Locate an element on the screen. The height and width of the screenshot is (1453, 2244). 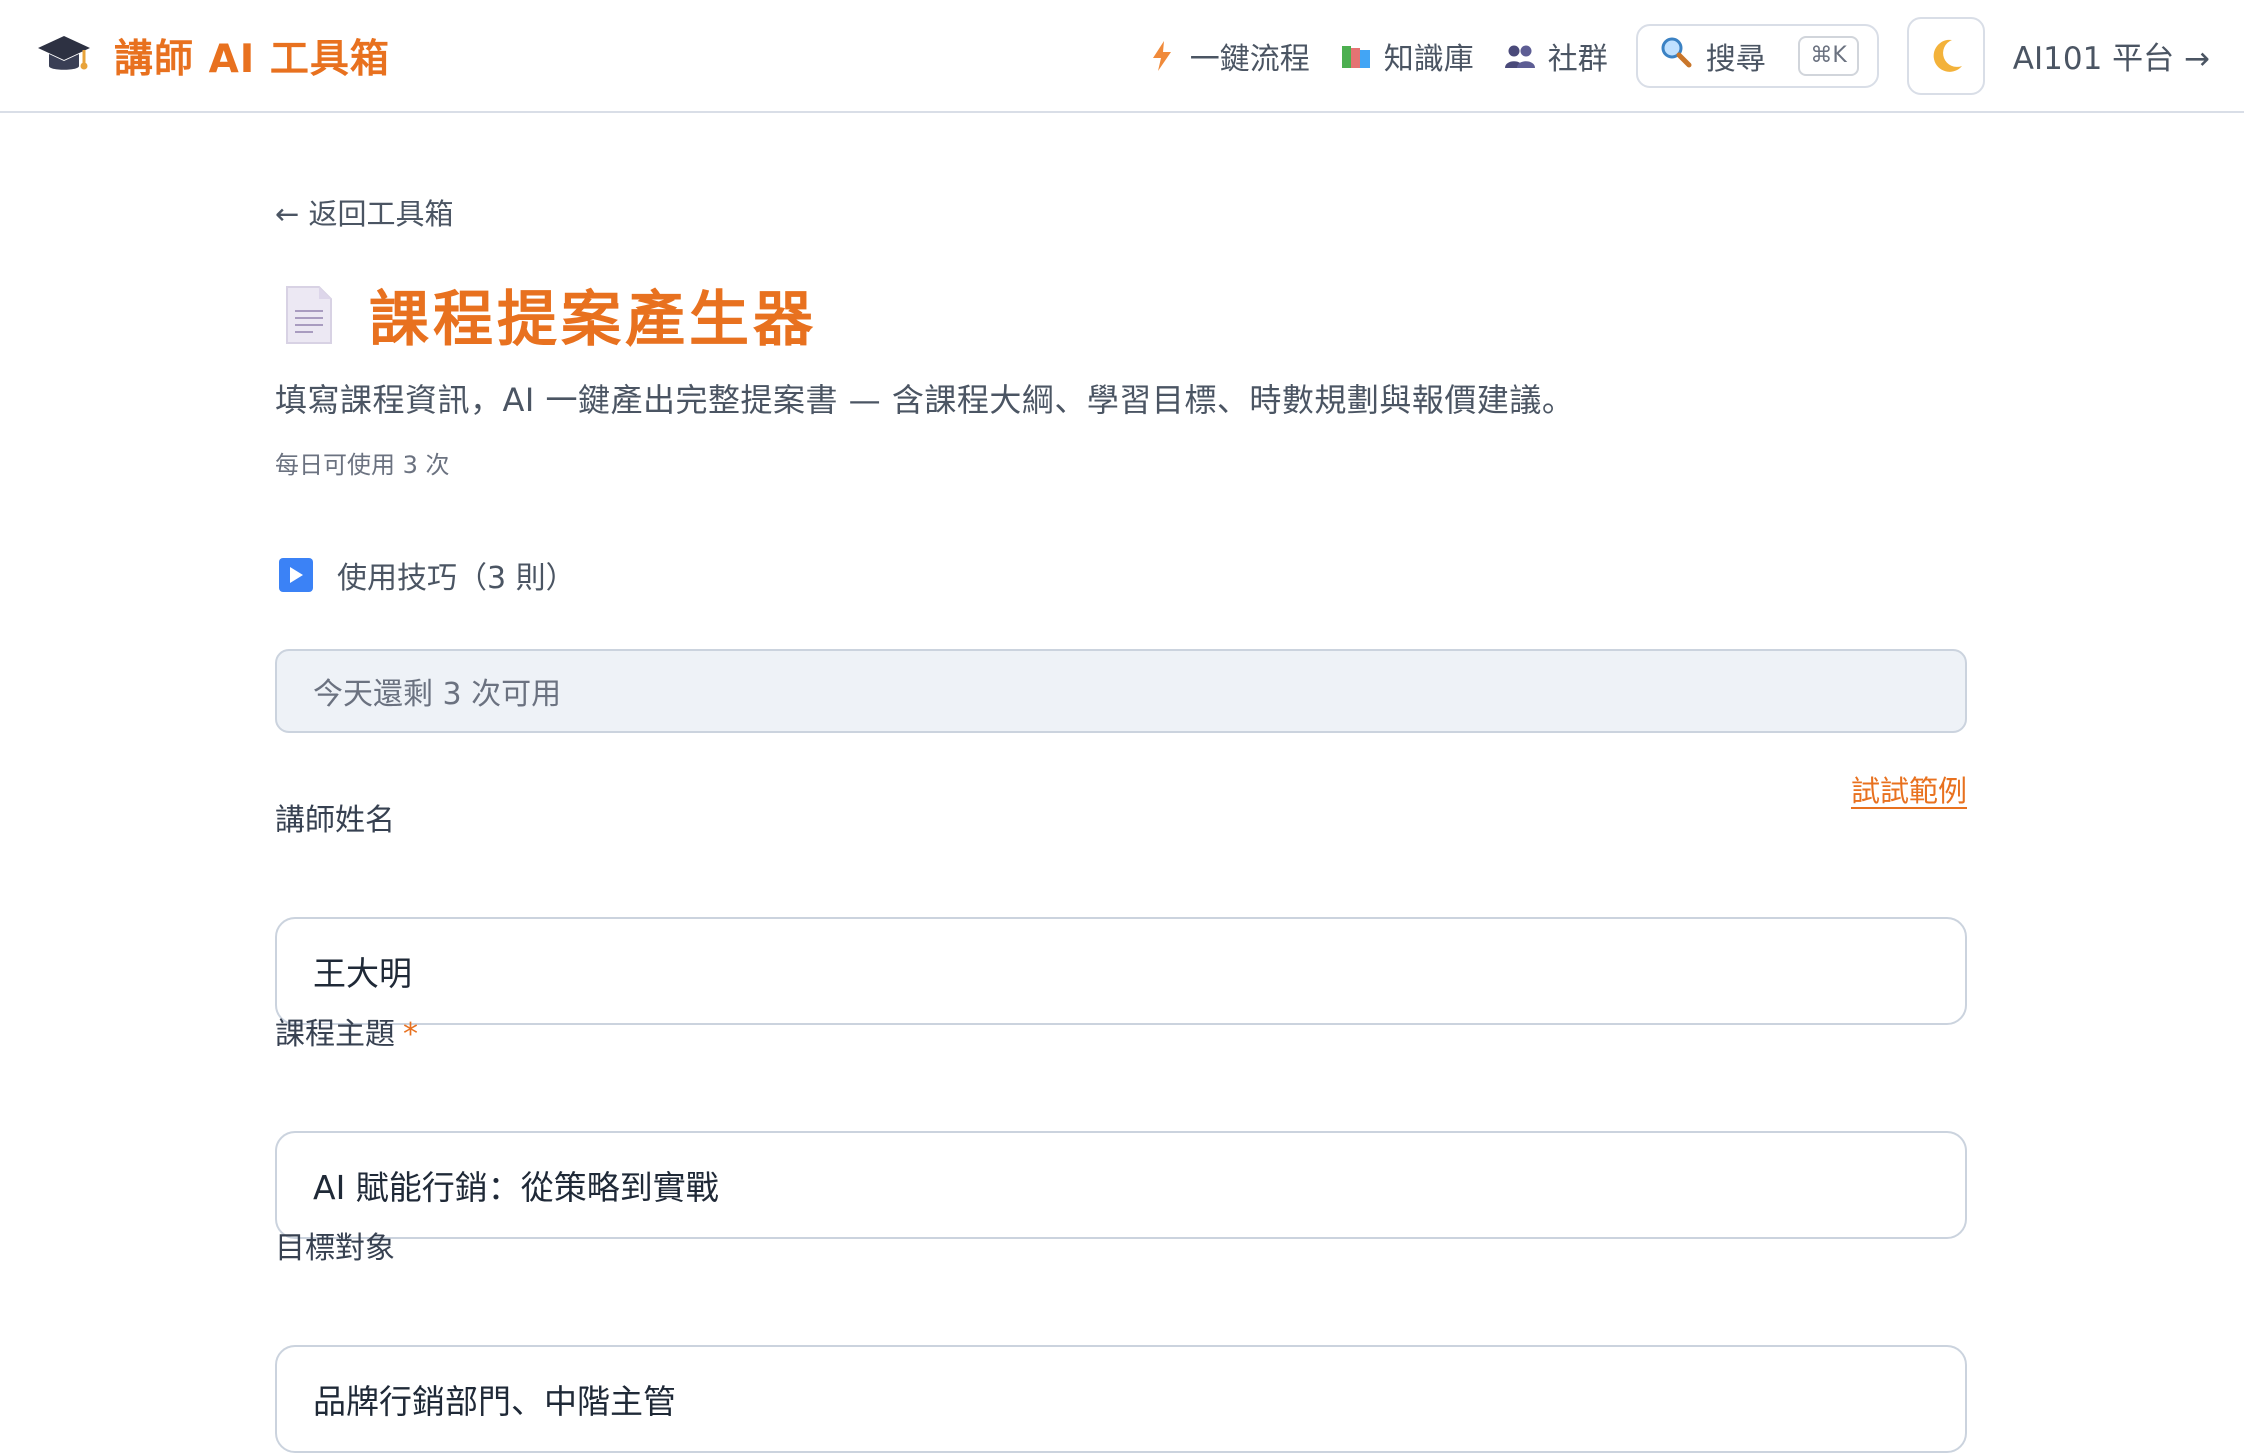
theme-toggle-button is located at coordinates (1945, 55).